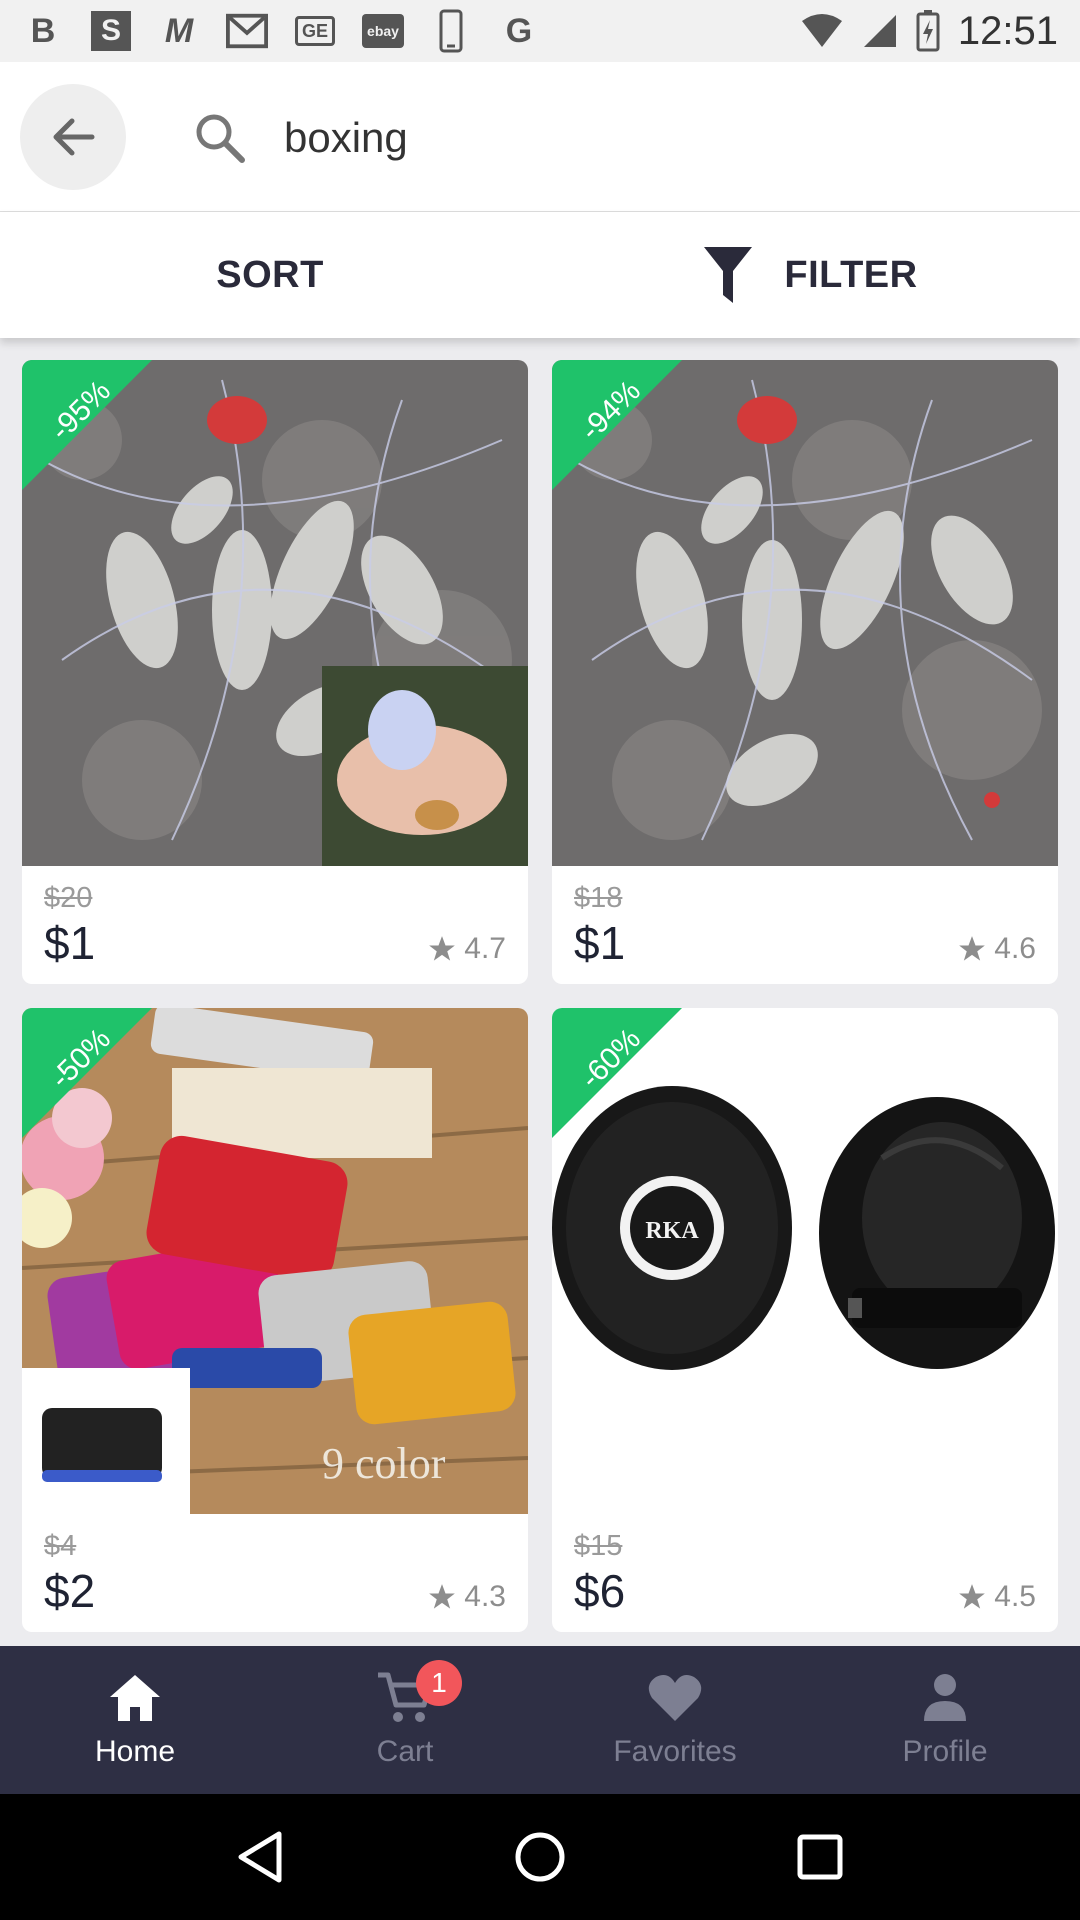 The width and height of the screenshot is (1080, 1920). Describe the element at coordinates (247, 31) in the screenshot. I see `gmail-icon` at that location.